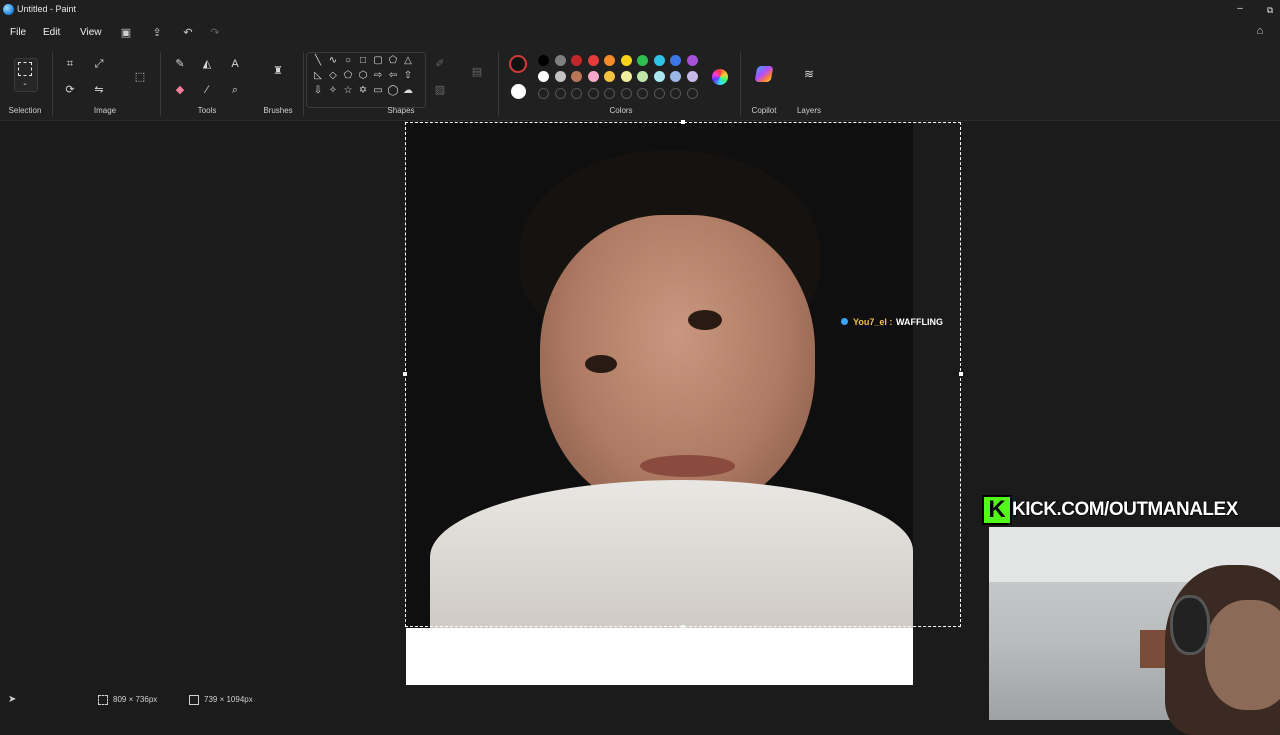  Describe the element at coordinates (1270, 10) in the screenshot. I see `maximize-button: ⧉` at that location.